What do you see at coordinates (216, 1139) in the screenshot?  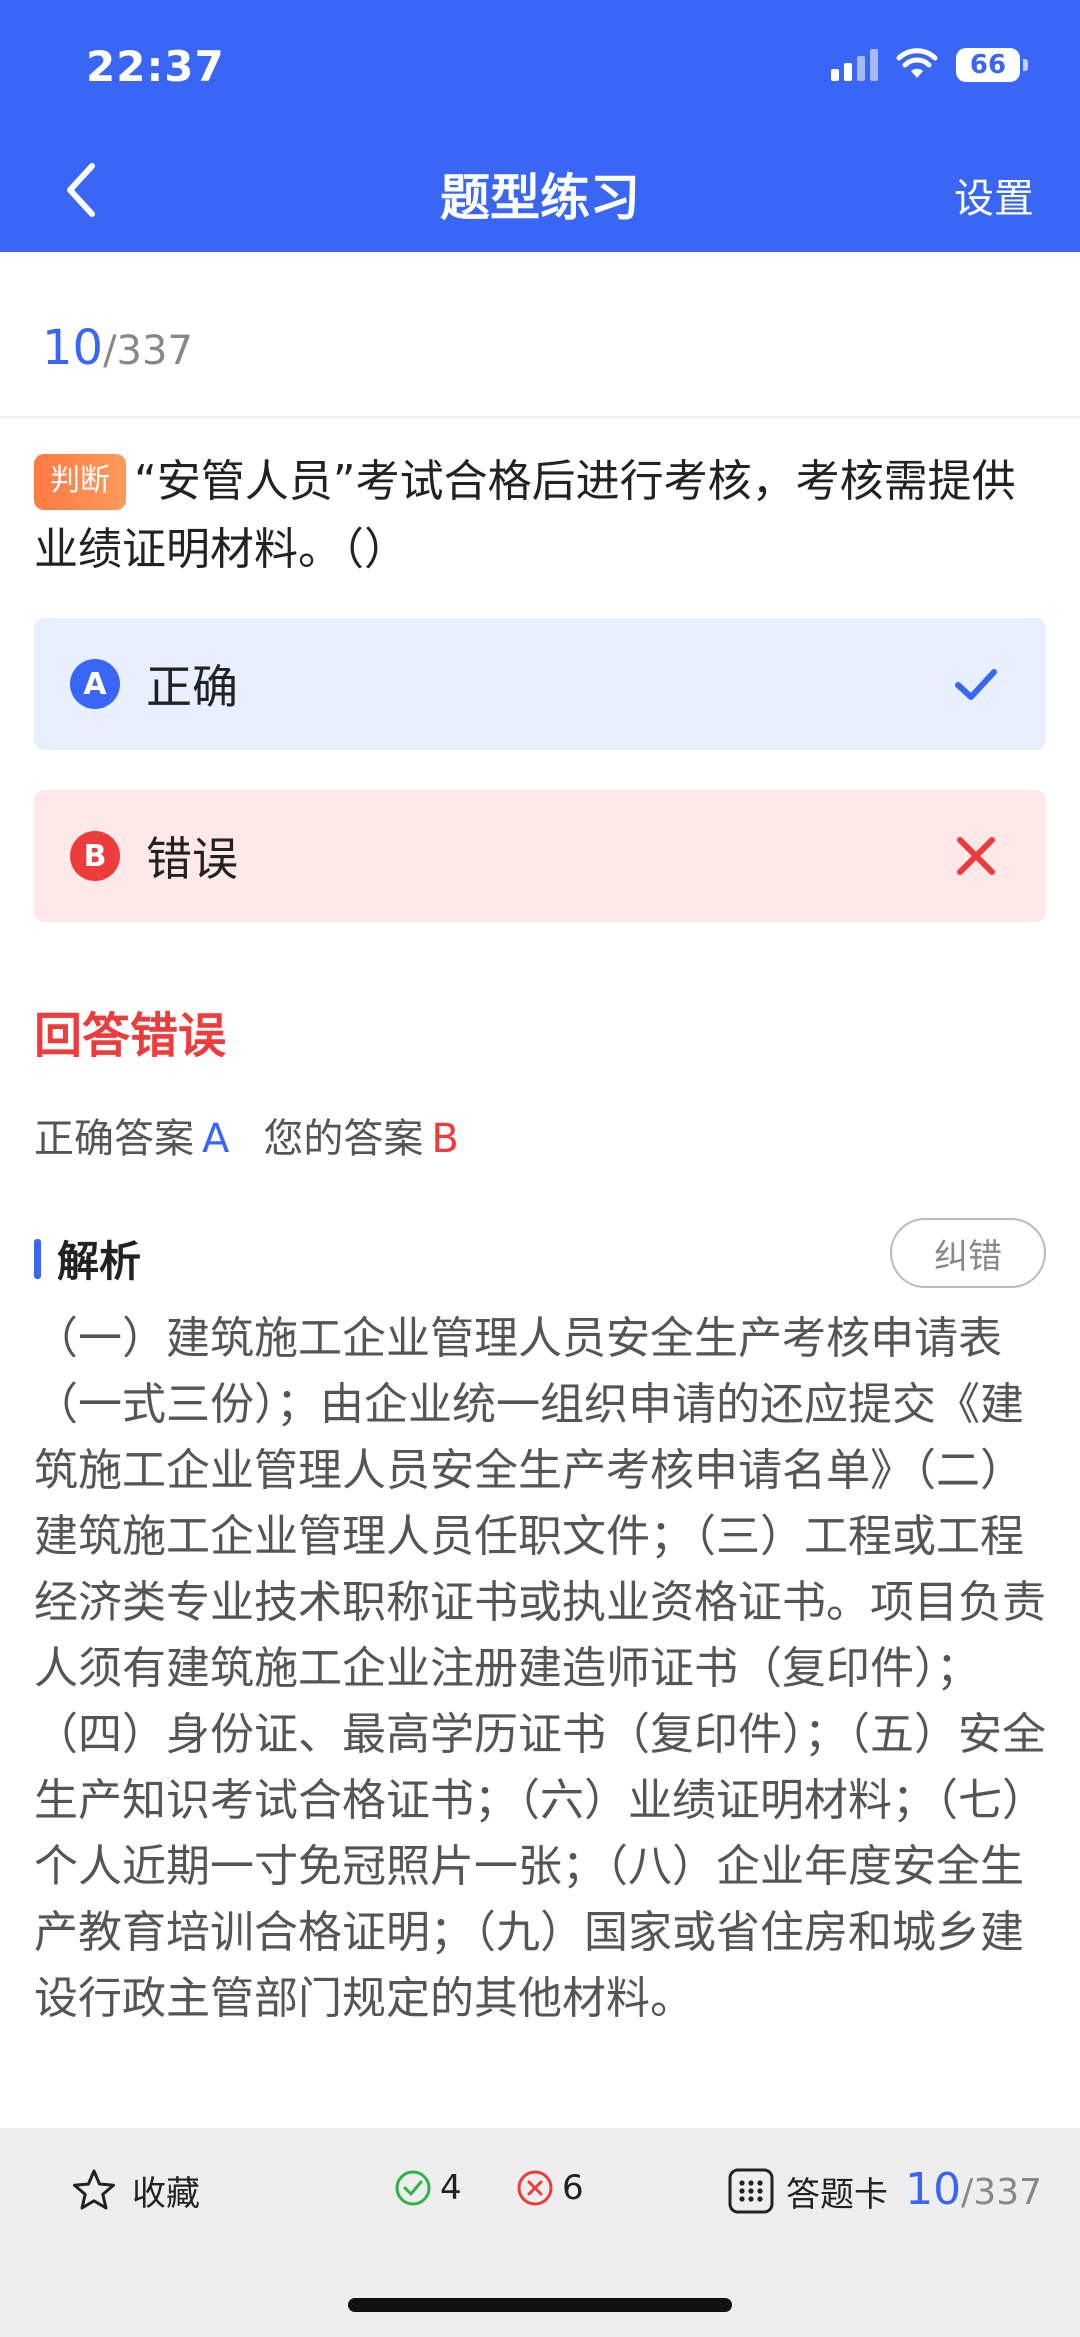 I see `correct-answer-value: A` at bounding box center [216, 1139].